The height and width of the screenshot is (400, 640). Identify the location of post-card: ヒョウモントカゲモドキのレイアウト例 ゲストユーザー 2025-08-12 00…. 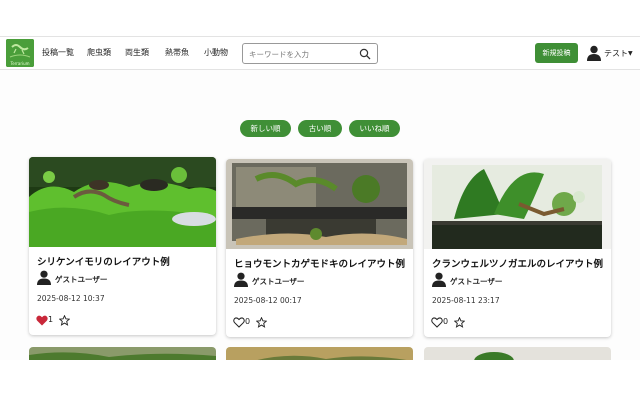
(319, 248).